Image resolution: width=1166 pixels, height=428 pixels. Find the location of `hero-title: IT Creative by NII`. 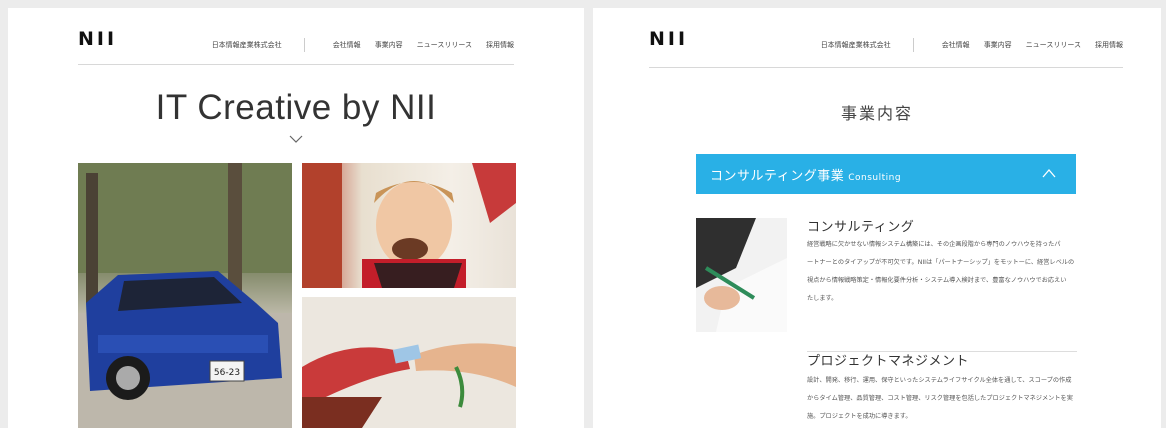

hero-title: IT Creative by NII is located at coordinates (296, 107).